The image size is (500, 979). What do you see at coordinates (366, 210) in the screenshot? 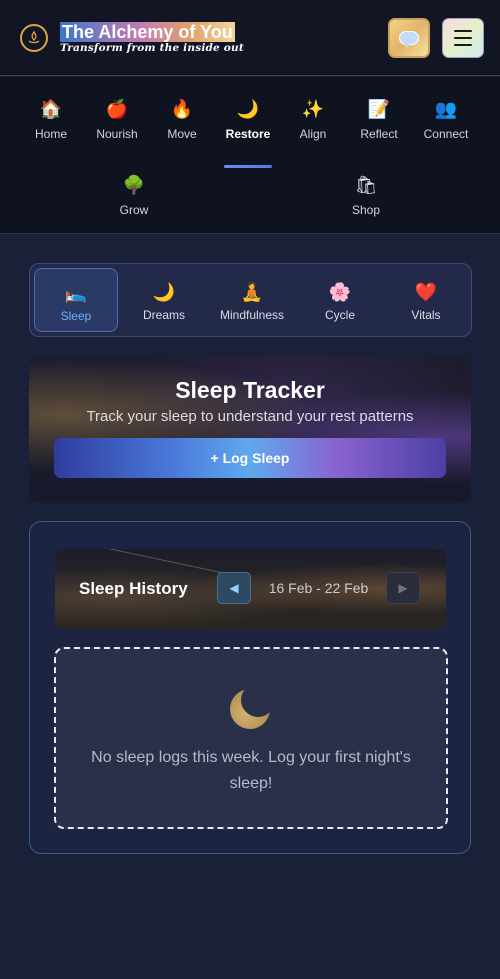
I see `nav-label: Shop` at bounding box center [366, 210].